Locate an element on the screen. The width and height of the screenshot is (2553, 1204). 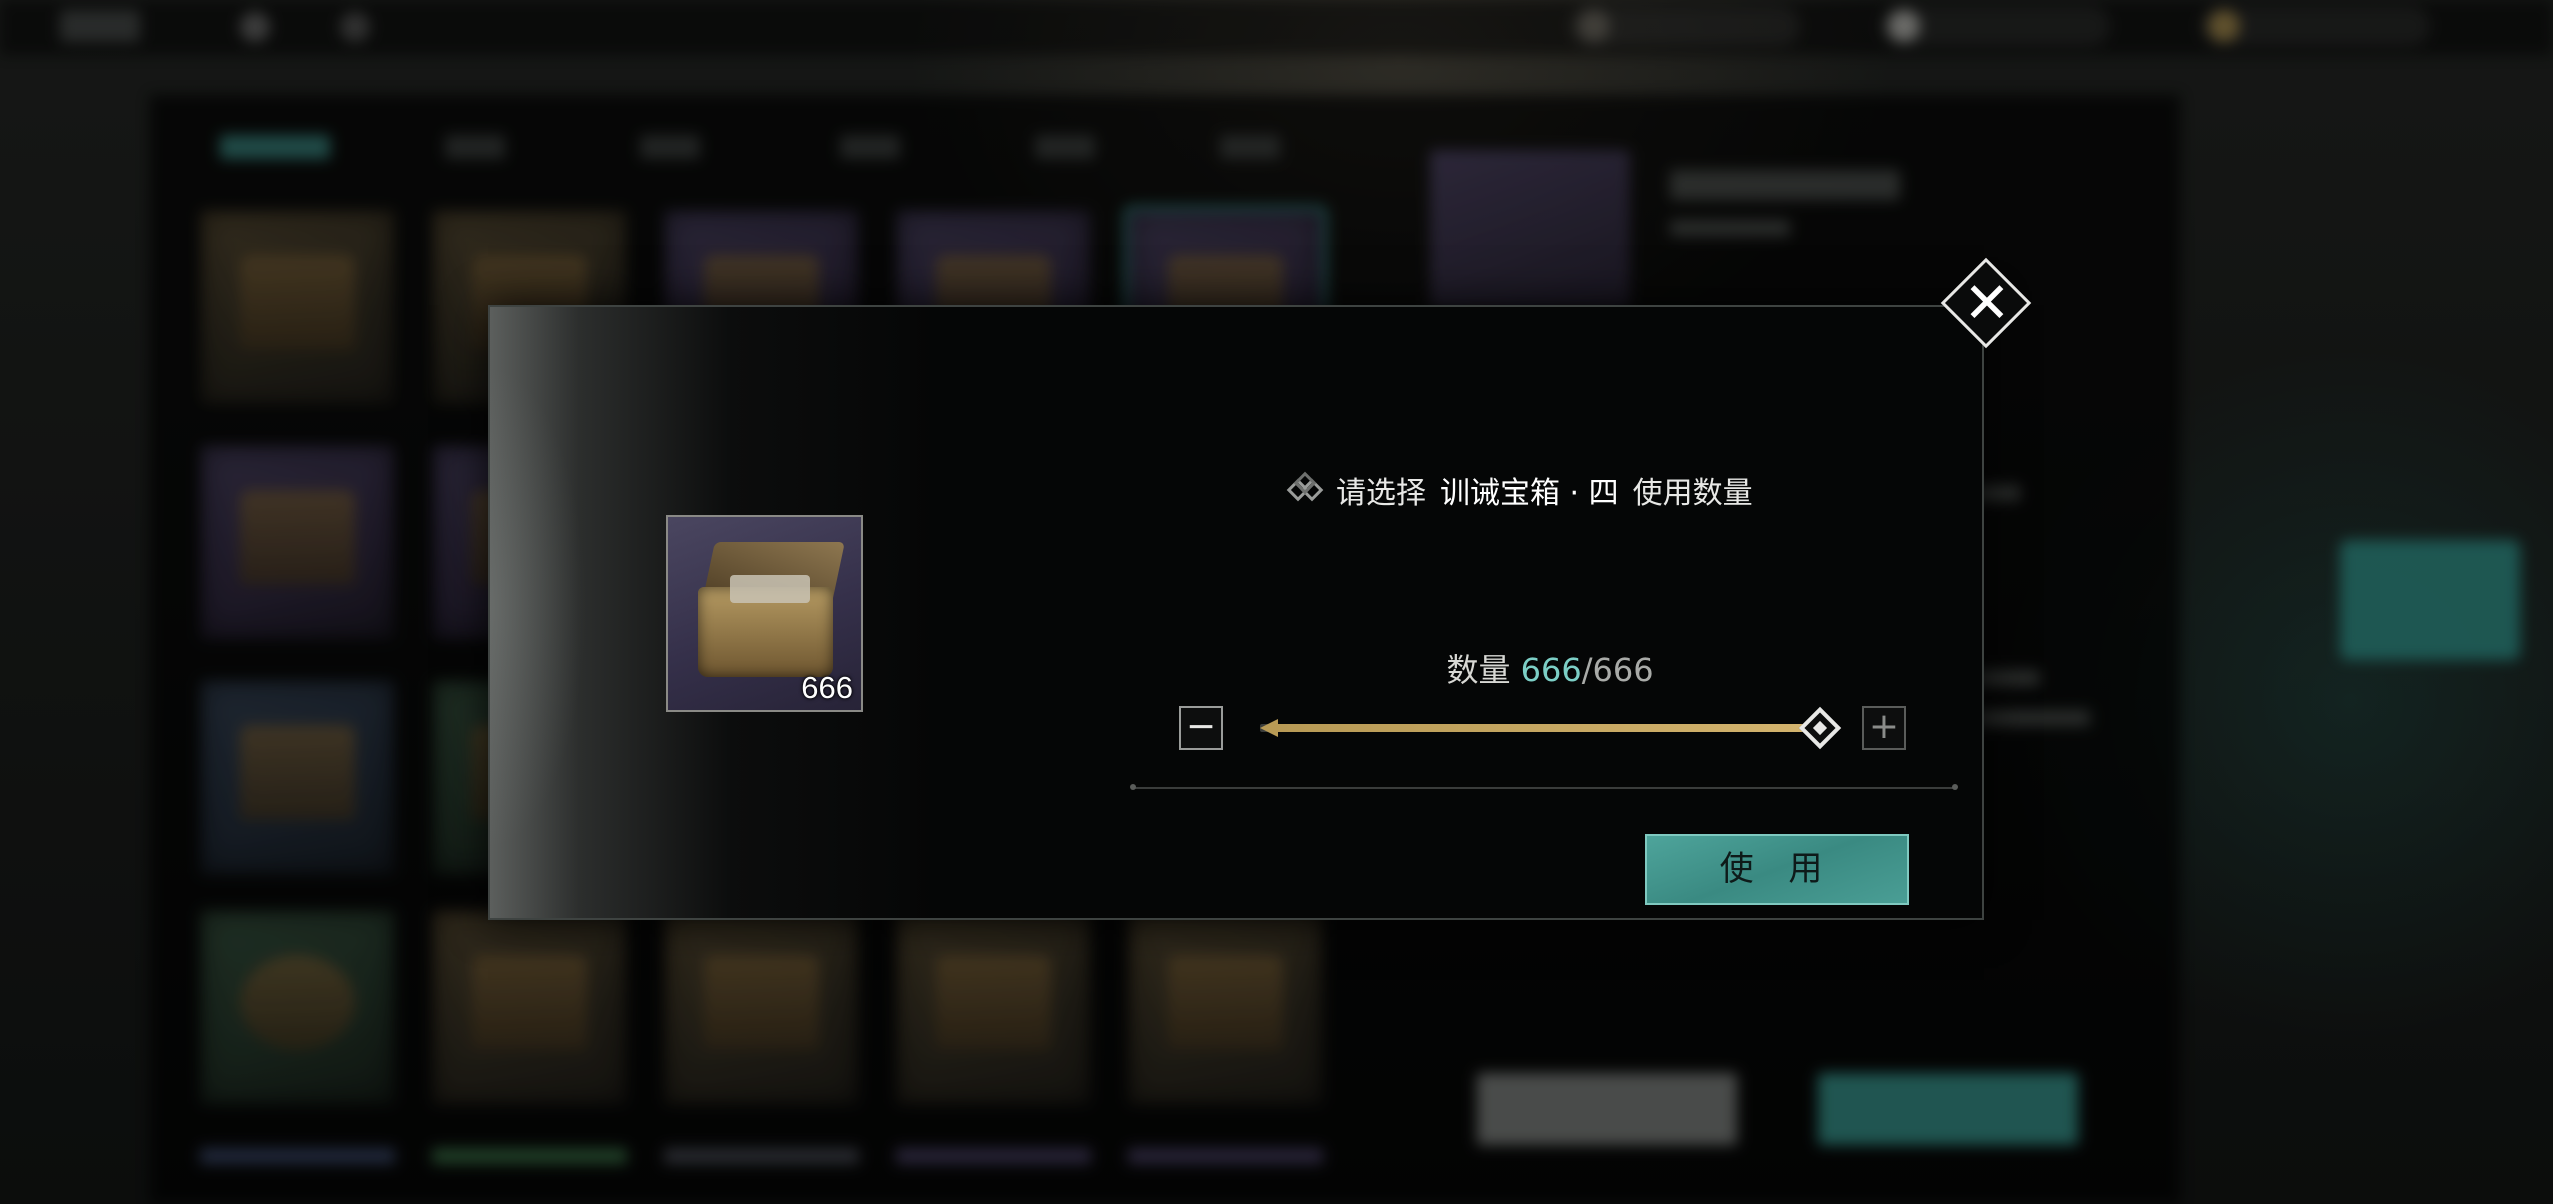
increase-button: + is located at coordinates (1884, 728).